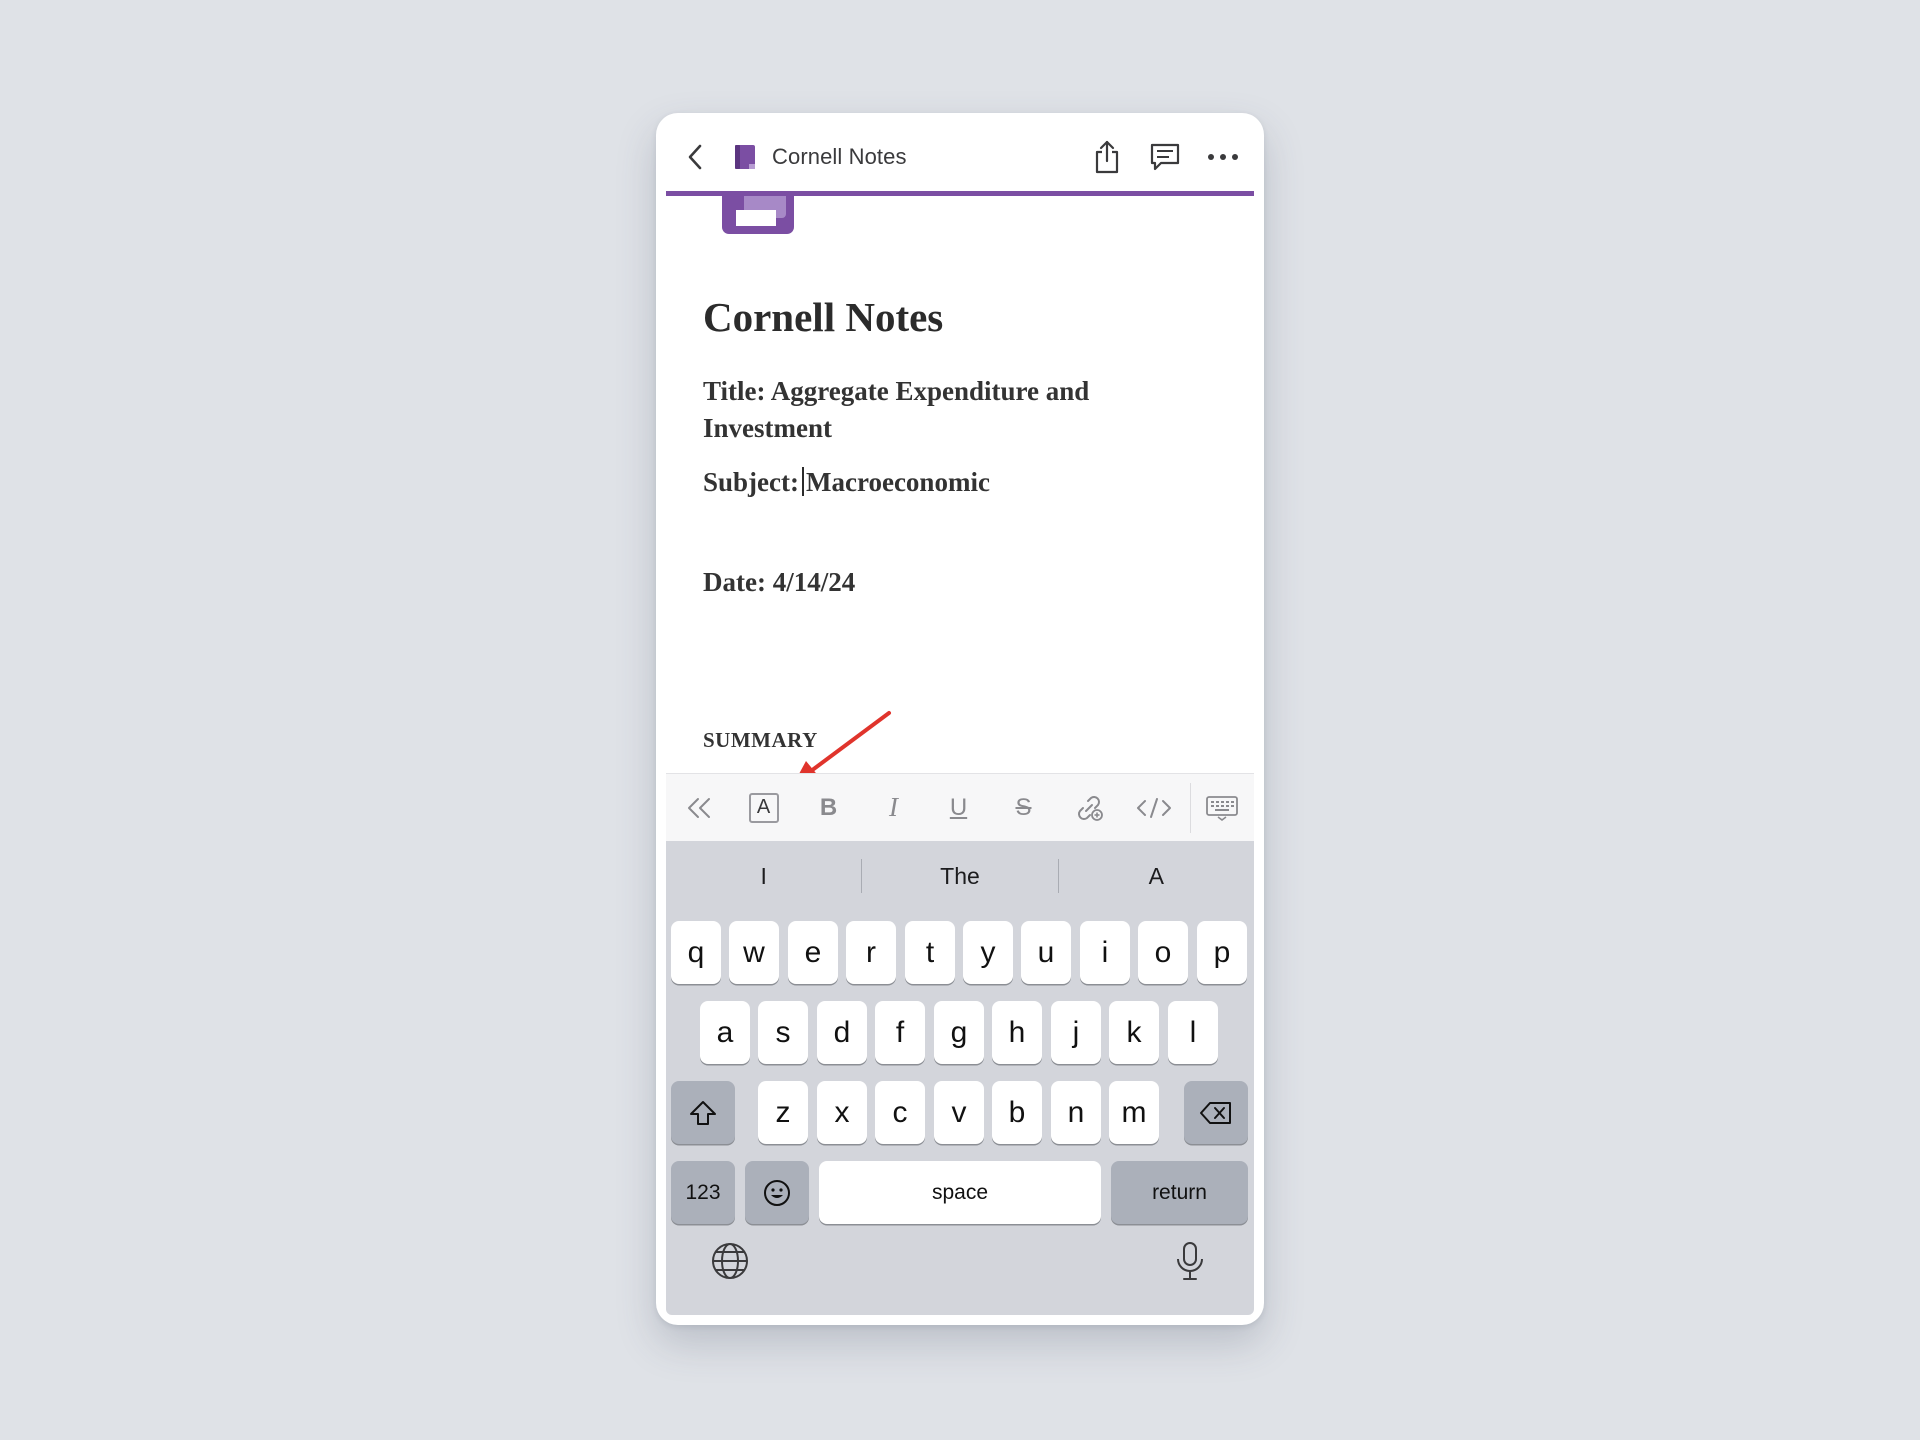 The image size is (1920, 1440). I want to click on subject-value: Macroeconomic, so click(898, 482).